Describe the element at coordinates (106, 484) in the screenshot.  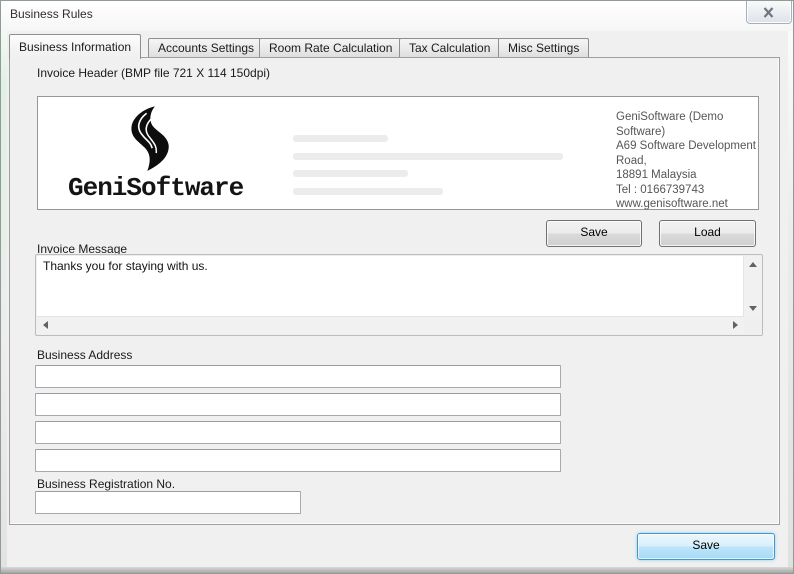
I see `business-registration-label: Business Registration No.` at that location.